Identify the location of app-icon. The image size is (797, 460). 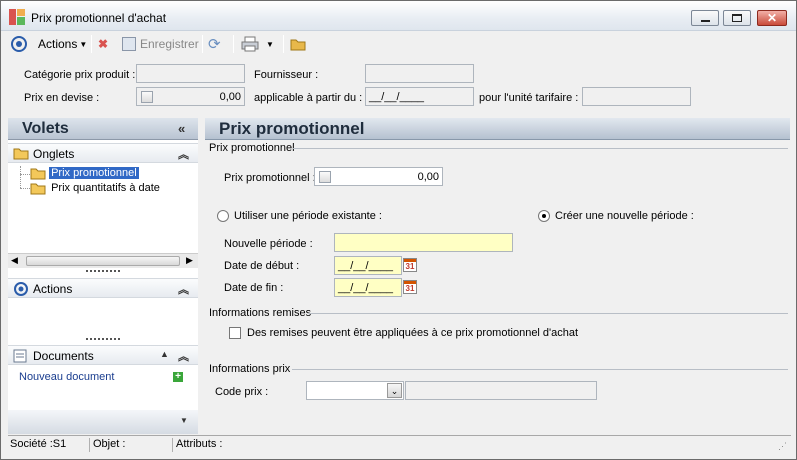
(17, 17).